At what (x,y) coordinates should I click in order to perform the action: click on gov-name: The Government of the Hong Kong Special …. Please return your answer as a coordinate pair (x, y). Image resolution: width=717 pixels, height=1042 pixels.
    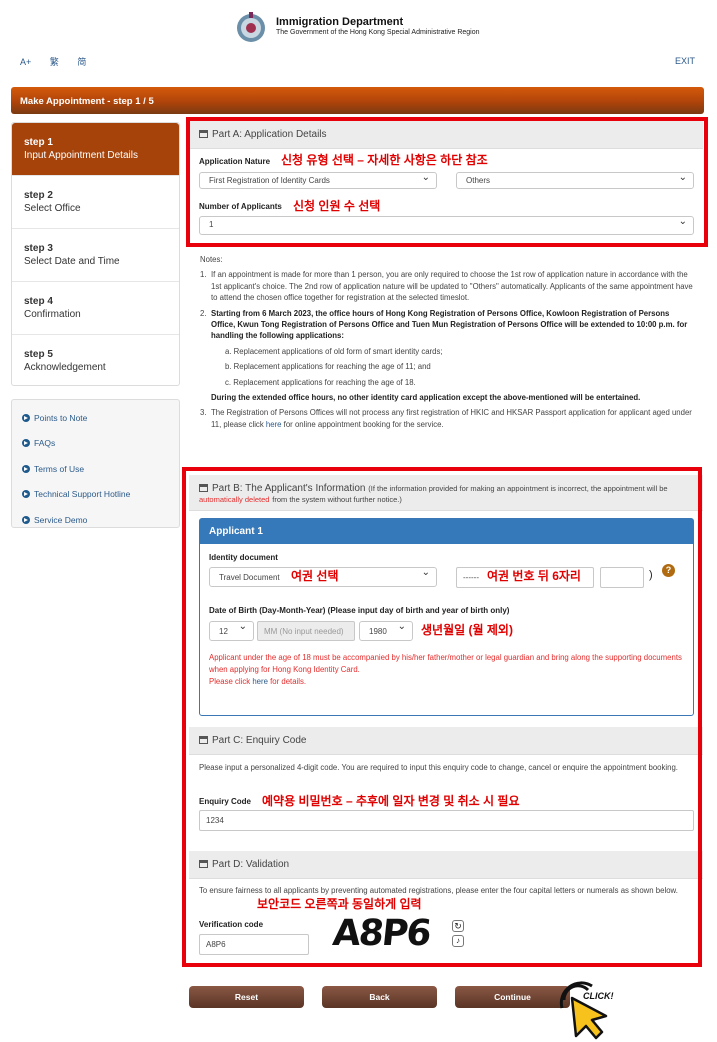
    Looking at the image, I should click on (378, 32).